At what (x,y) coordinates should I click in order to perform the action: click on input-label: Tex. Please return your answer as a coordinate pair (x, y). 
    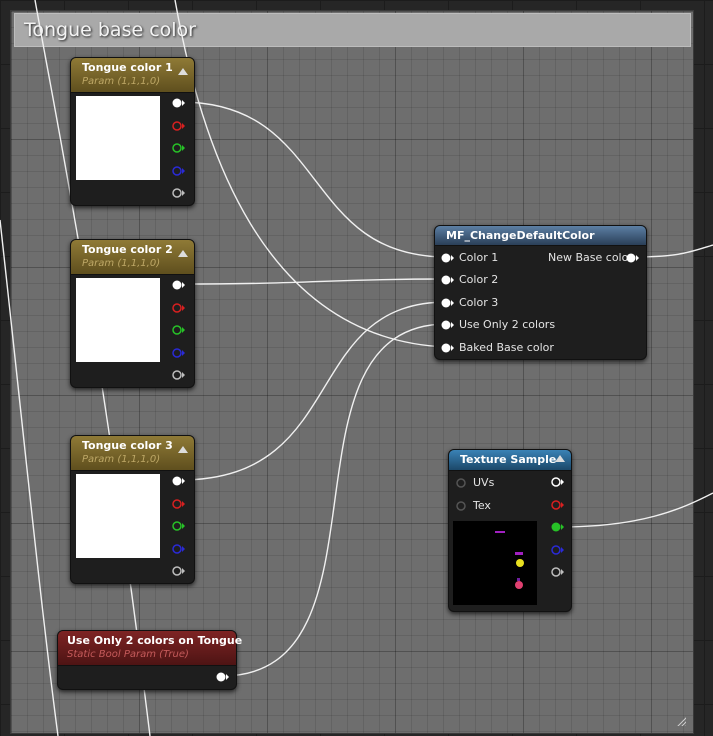
    Looking at the image, I should click on (482, 505).